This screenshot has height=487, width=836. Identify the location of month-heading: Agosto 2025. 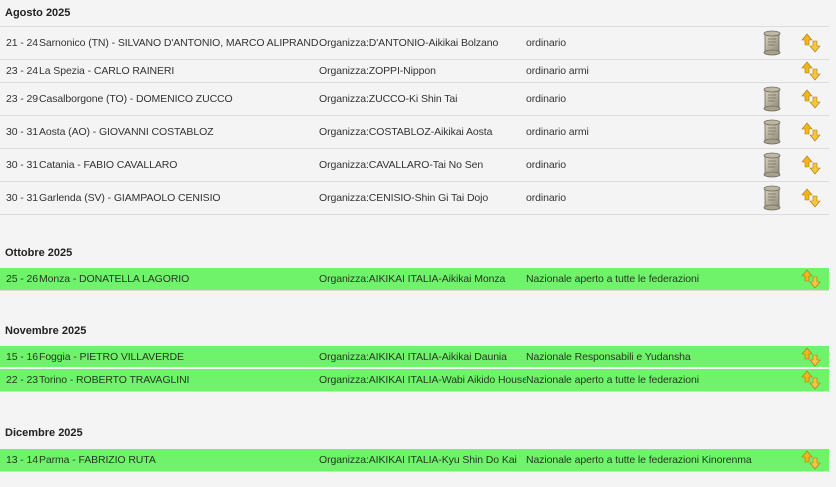
(38, 13).